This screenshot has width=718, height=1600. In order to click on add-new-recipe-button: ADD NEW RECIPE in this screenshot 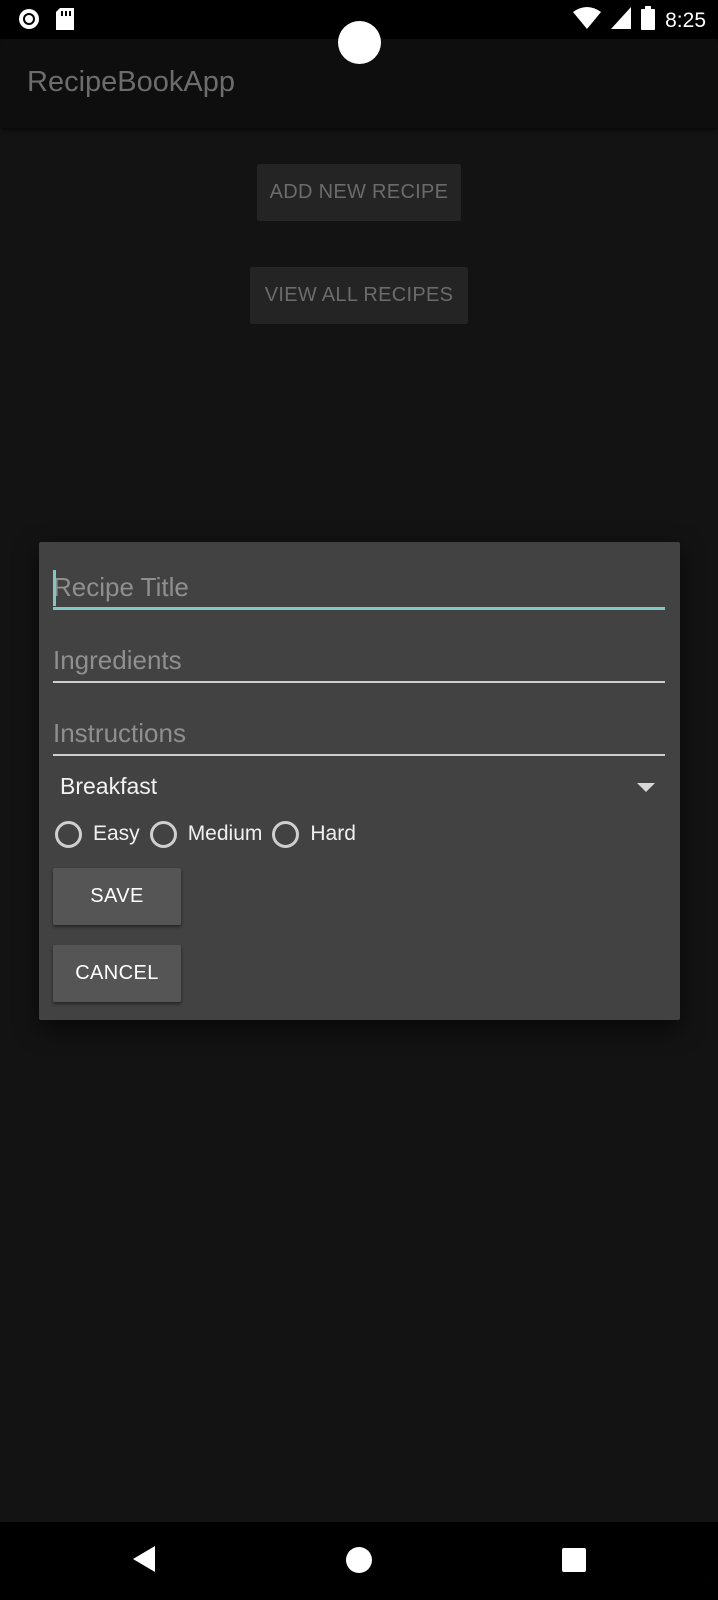, I will do `click(359, 192)`.